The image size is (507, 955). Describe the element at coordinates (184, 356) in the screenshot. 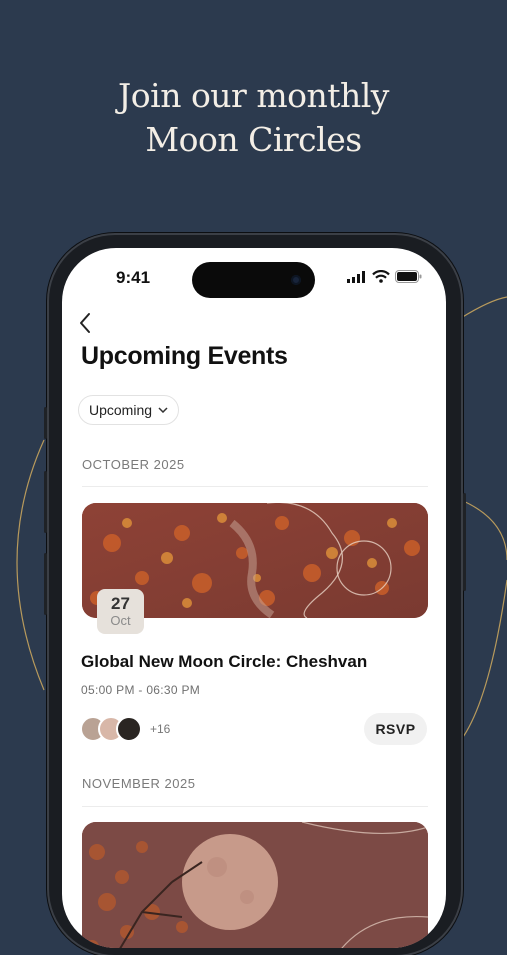

I see `page-title: Upcoming Events` at that location.